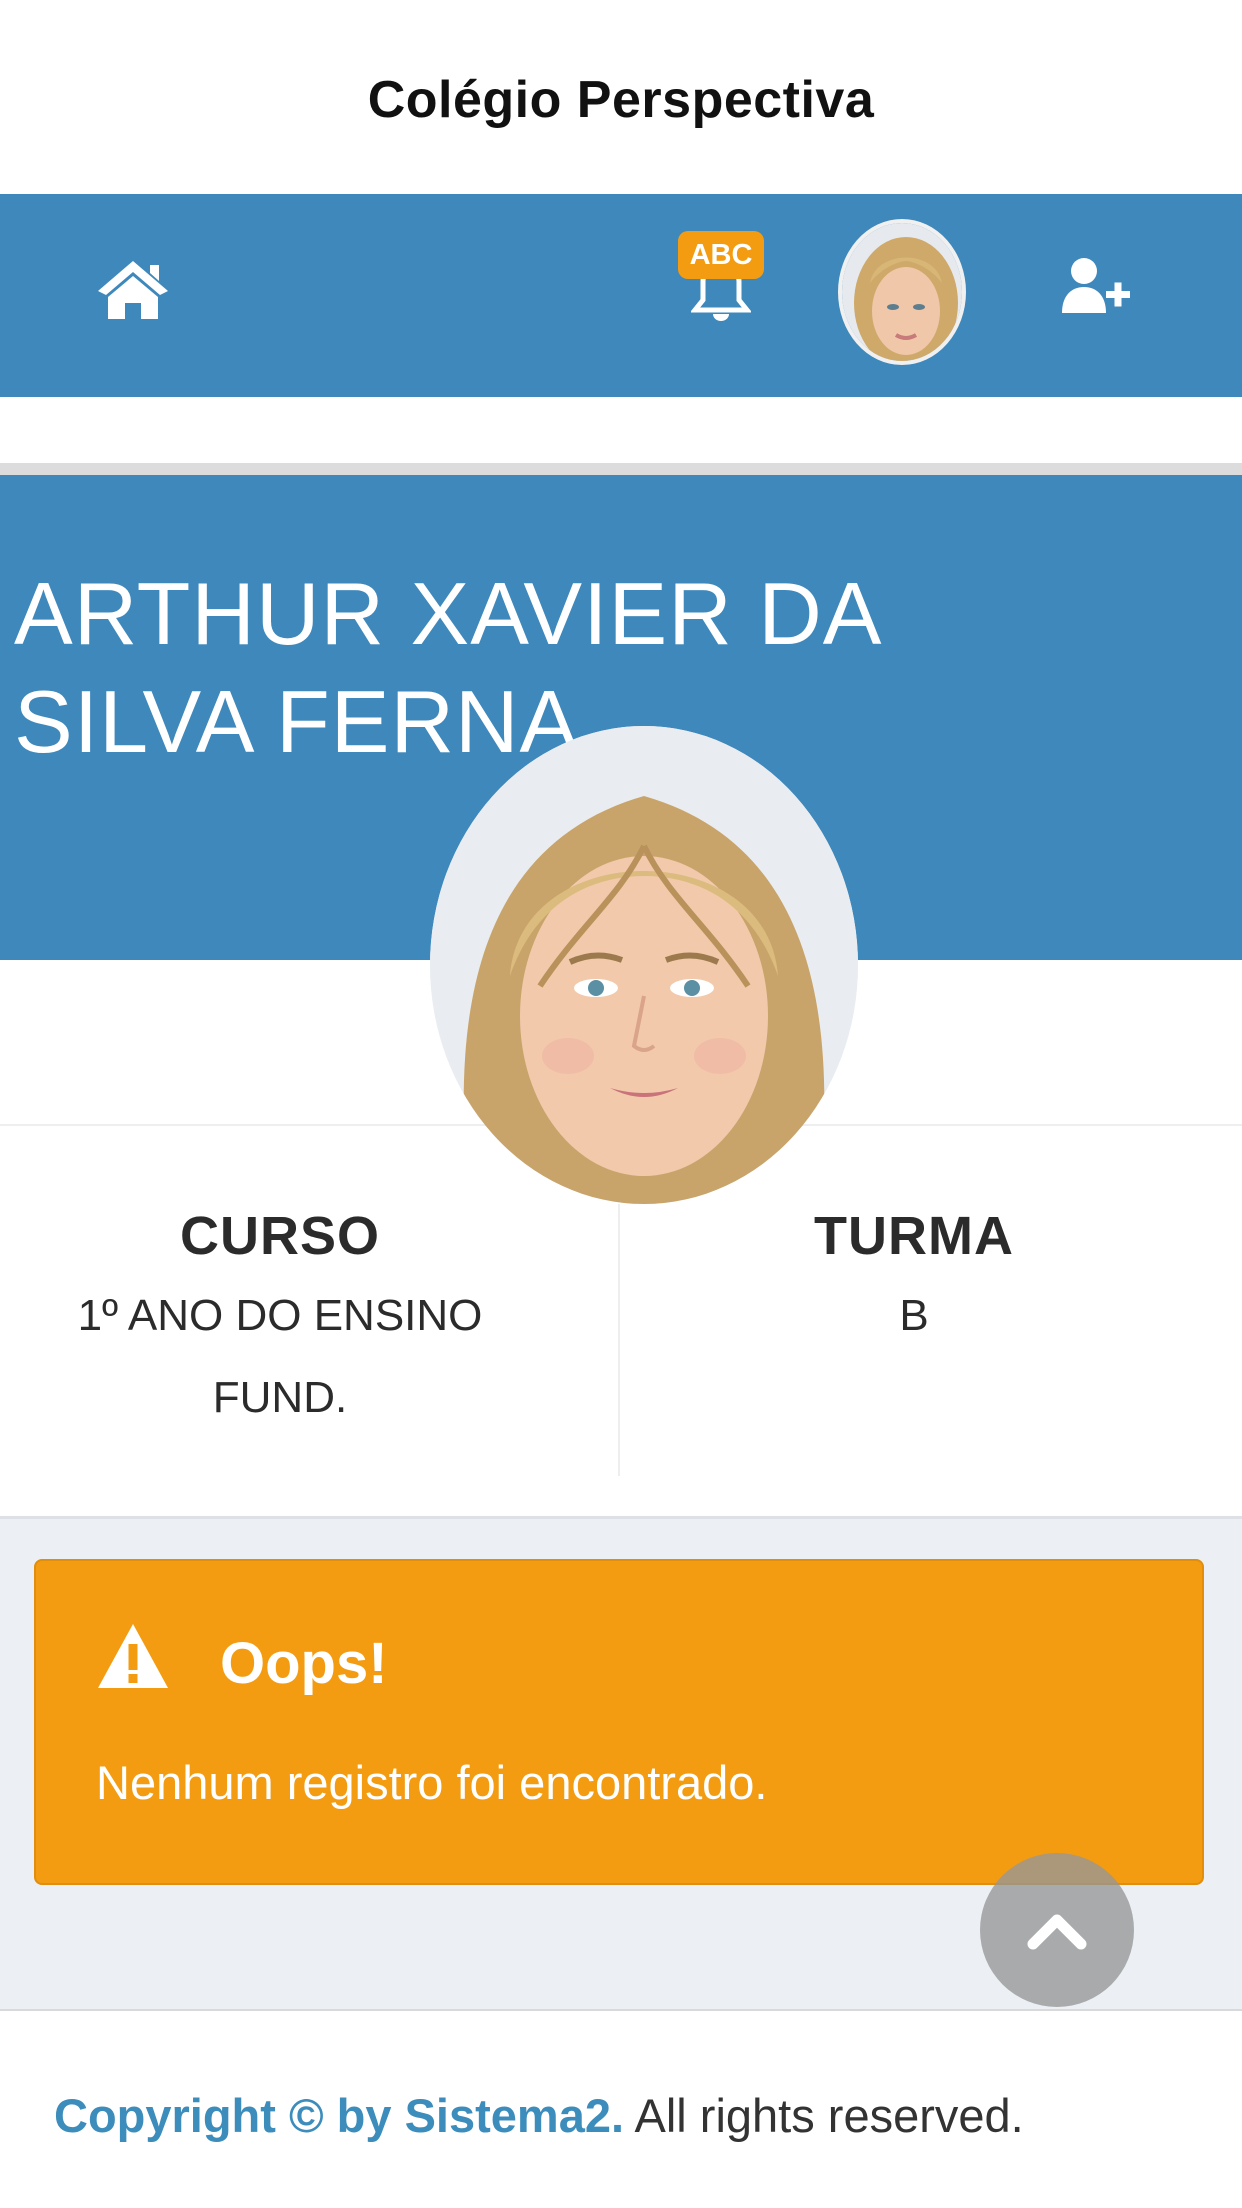  I want to click on user-plus-icon, so click(1096, 285).